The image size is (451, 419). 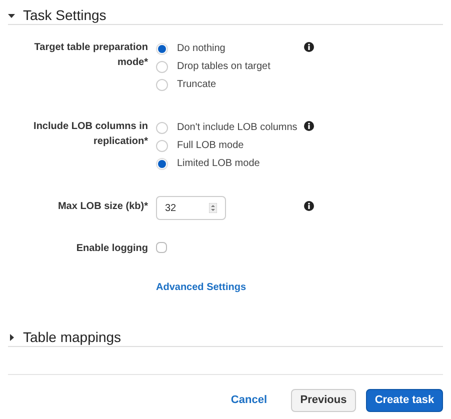 What do you see at coordinates (210, 145) in the screenshot?
I see `radio-label: Full LOB mode` at bounding box center [210, 145].